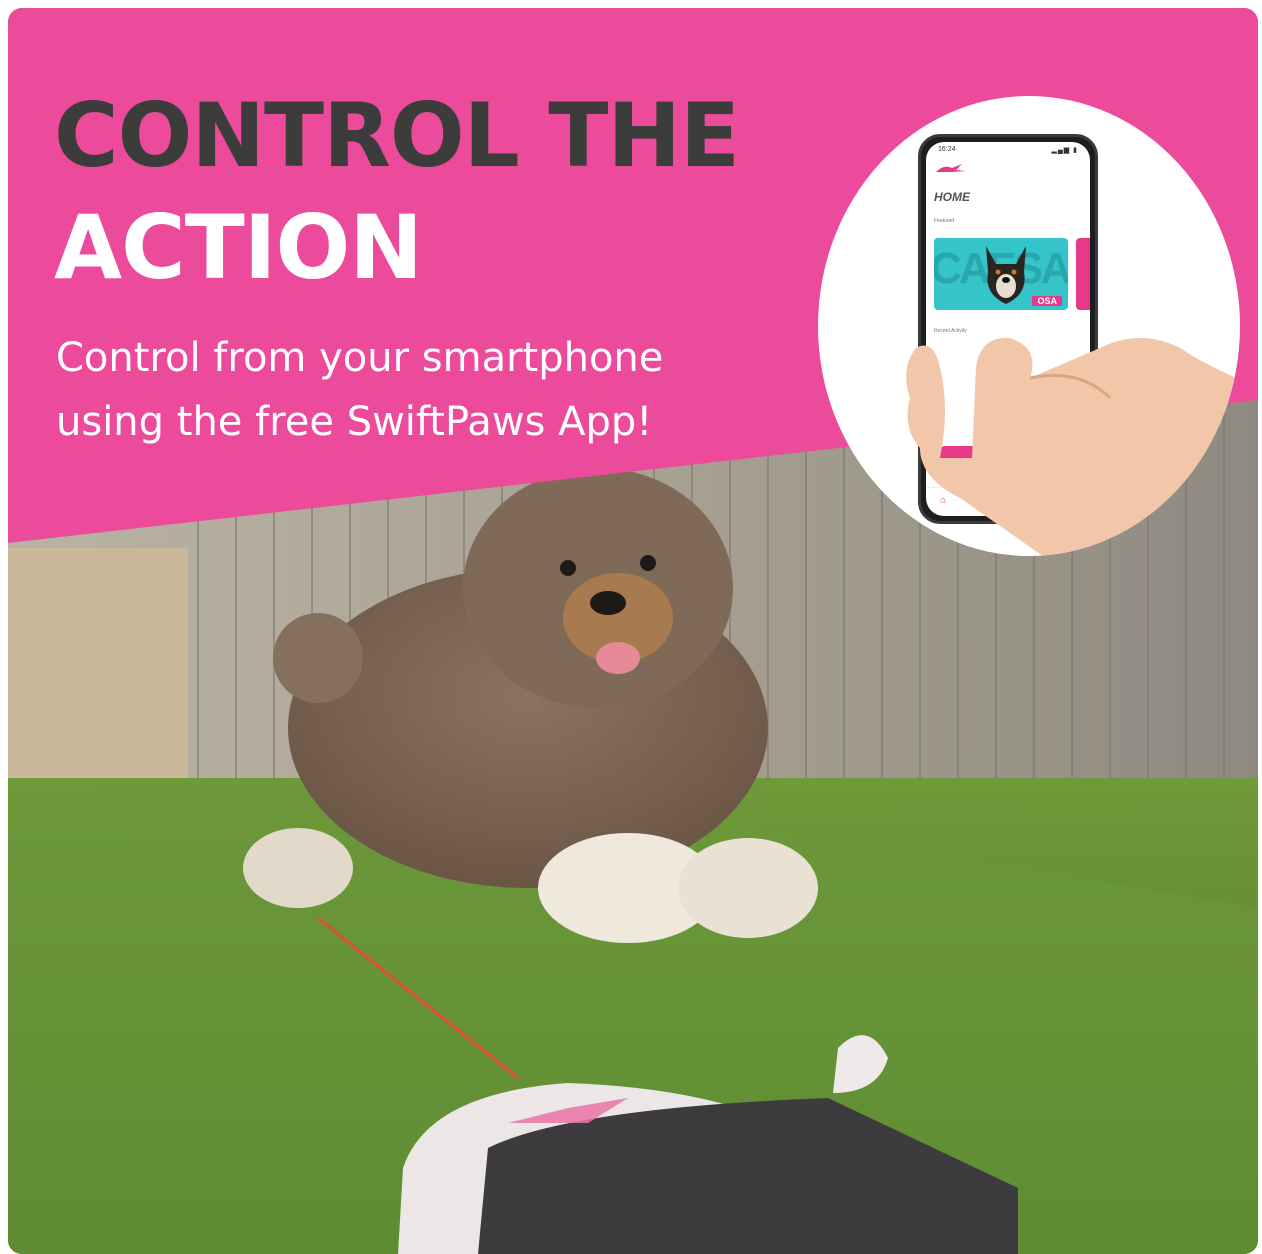  What do you see at coordinates (1047, 301) in the screenshot?
I see `featured-card-tag: OSA` at bounding box center [1047, 301].